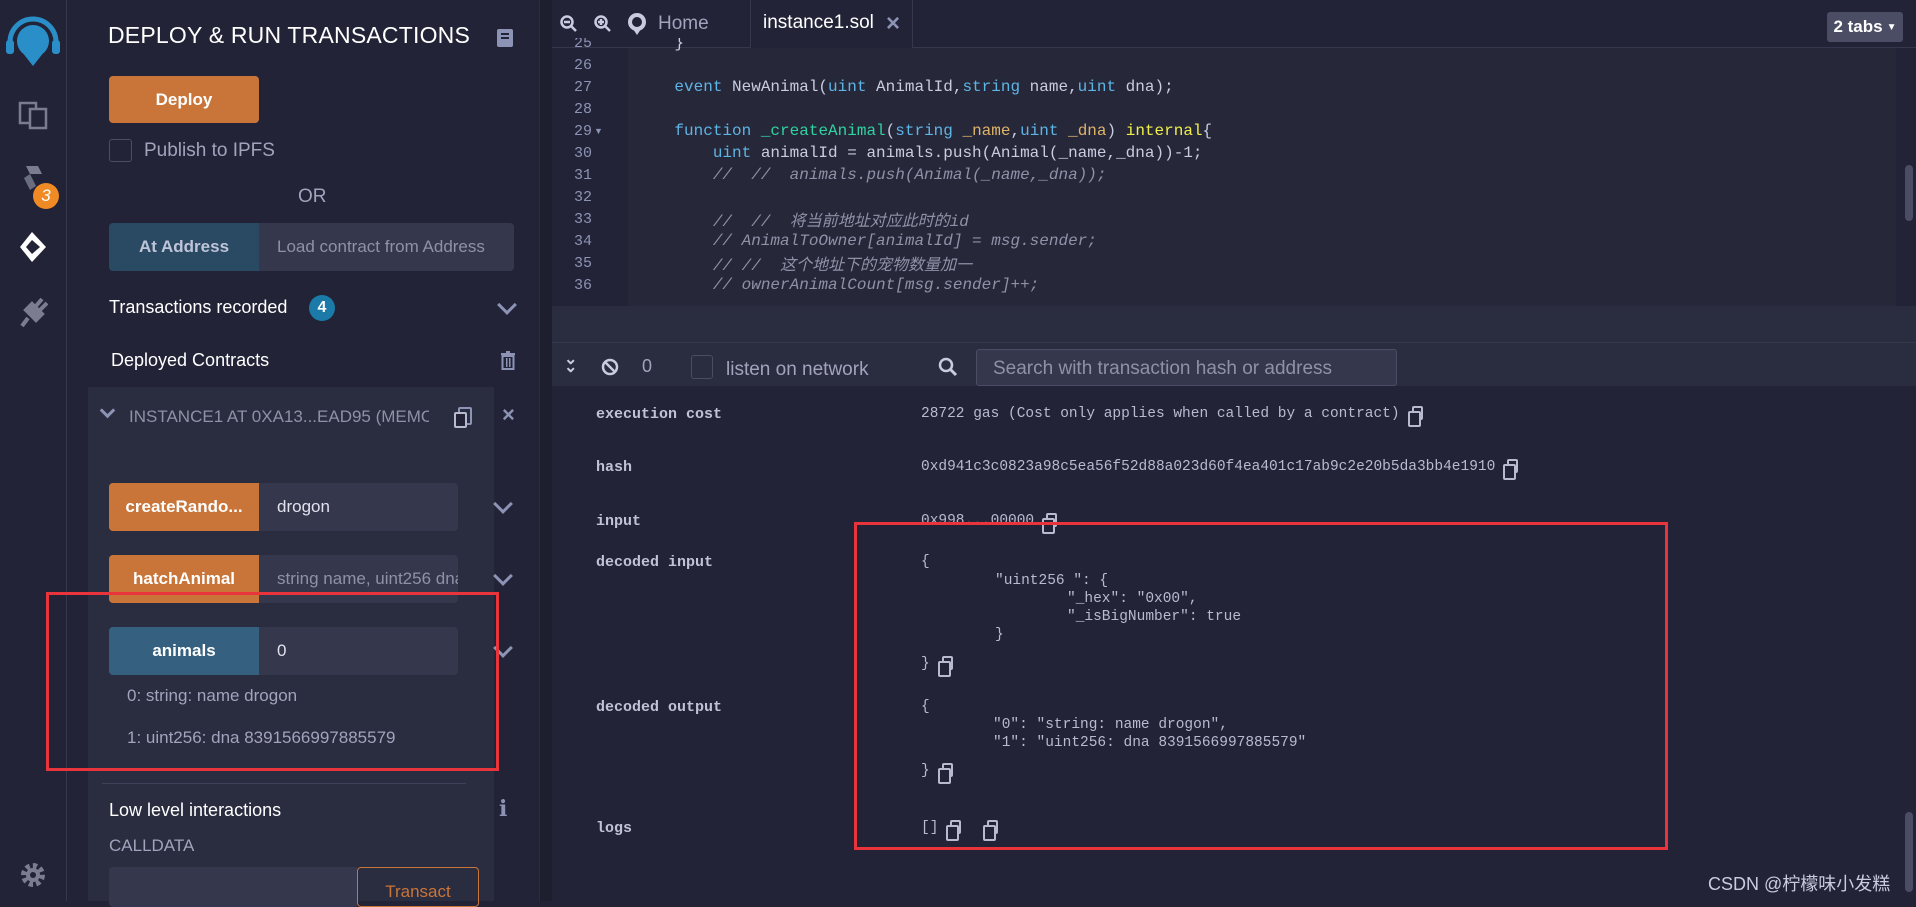 The image size is (1916, 907). I want to click on code-token: _name, so click(981, 131).